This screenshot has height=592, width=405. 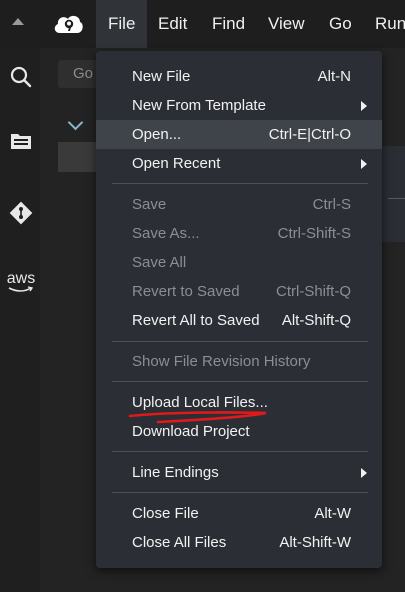 I want to click on collapse-up-icon, so click(x=18, y=21).